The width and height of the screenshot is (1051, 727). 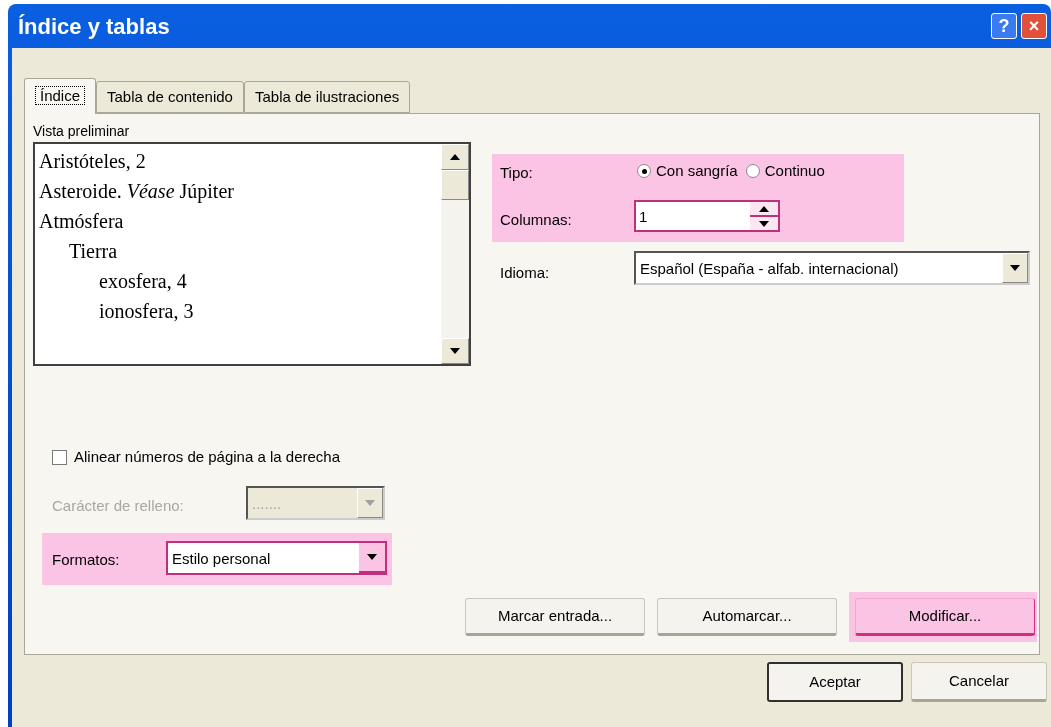 What do you see at coordinates (687, 171) in the screenshot?
I see `radio-button: Con sangría` at bounding box center [687, 171].